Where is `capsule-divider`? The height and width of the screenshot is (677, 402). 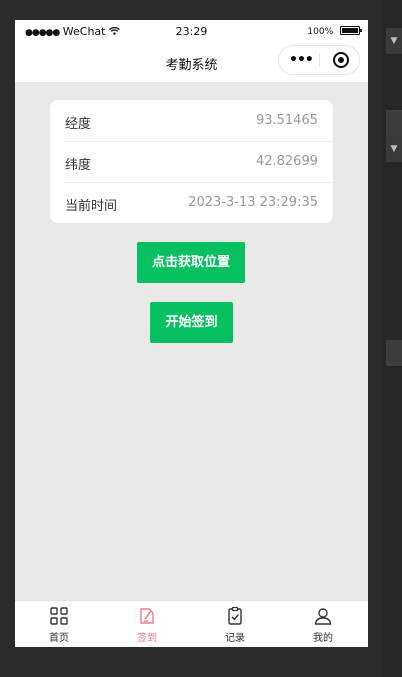
capsule-divider is located at coordinates (319, 60).